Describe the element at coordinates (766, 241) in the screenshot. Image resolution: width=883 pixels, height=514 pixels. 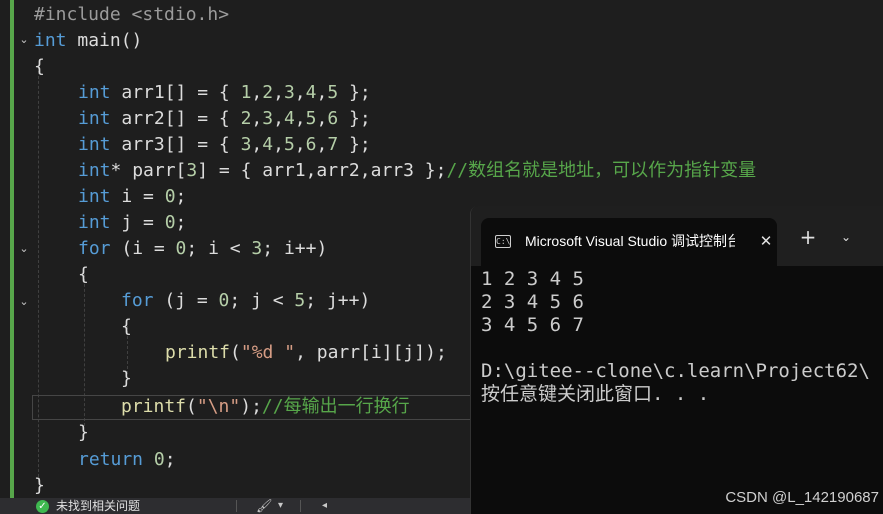
I see `close-icon: ✕` at that location.